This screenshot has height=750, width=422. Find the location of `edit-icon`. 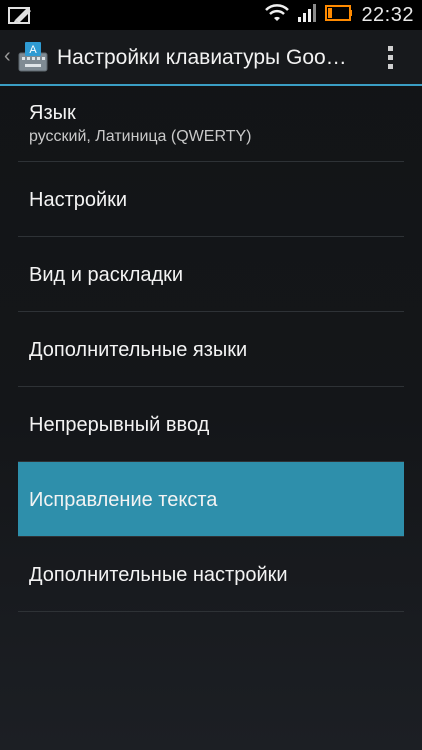

edit-icon is located at coordinates (21, 15).